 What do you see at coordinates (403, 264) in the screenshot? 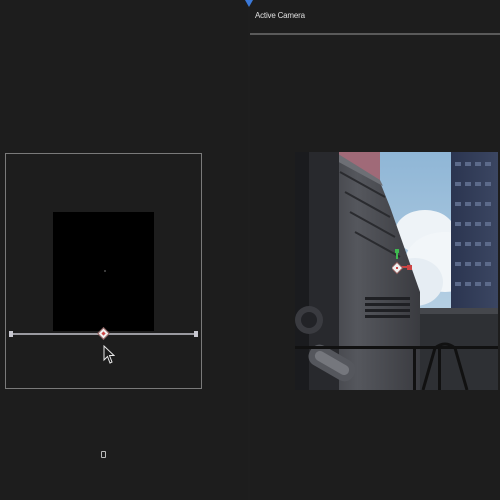
I see `transform-gizmo-icon` at bounding box center [403, 264].